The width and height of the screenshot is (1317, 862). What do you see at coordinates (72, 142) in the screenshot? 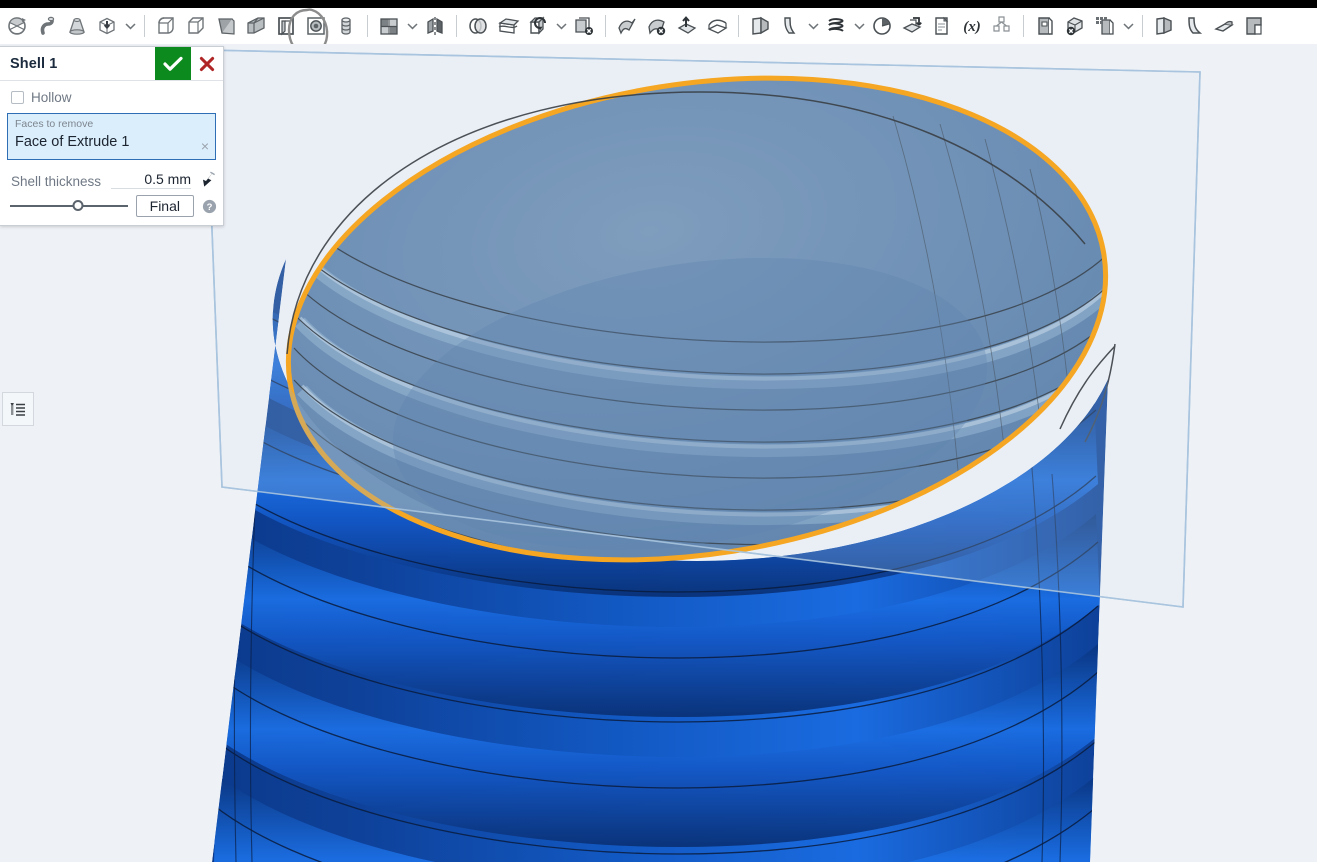
I see `faces-to-remove-value: Face of Extrude 1` at bounding box center [72, 142].